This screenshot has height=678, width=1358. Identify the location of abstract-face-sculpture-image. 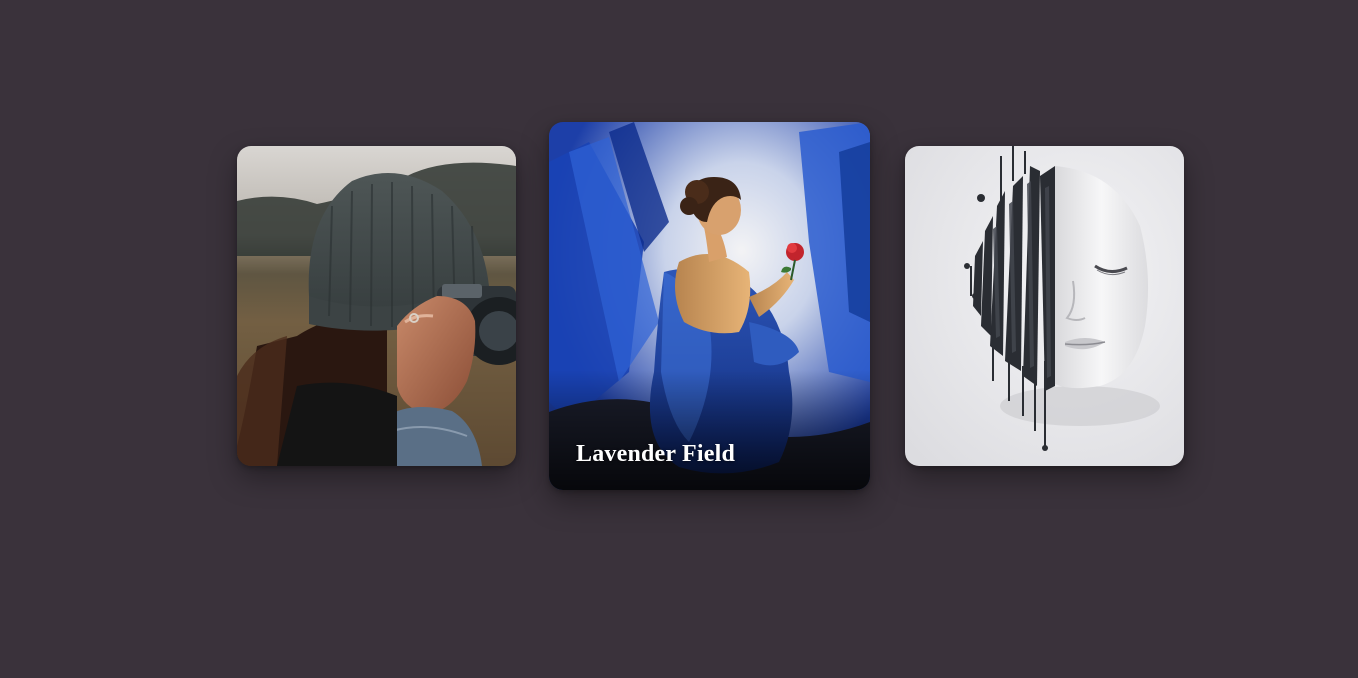
(1044, 306).